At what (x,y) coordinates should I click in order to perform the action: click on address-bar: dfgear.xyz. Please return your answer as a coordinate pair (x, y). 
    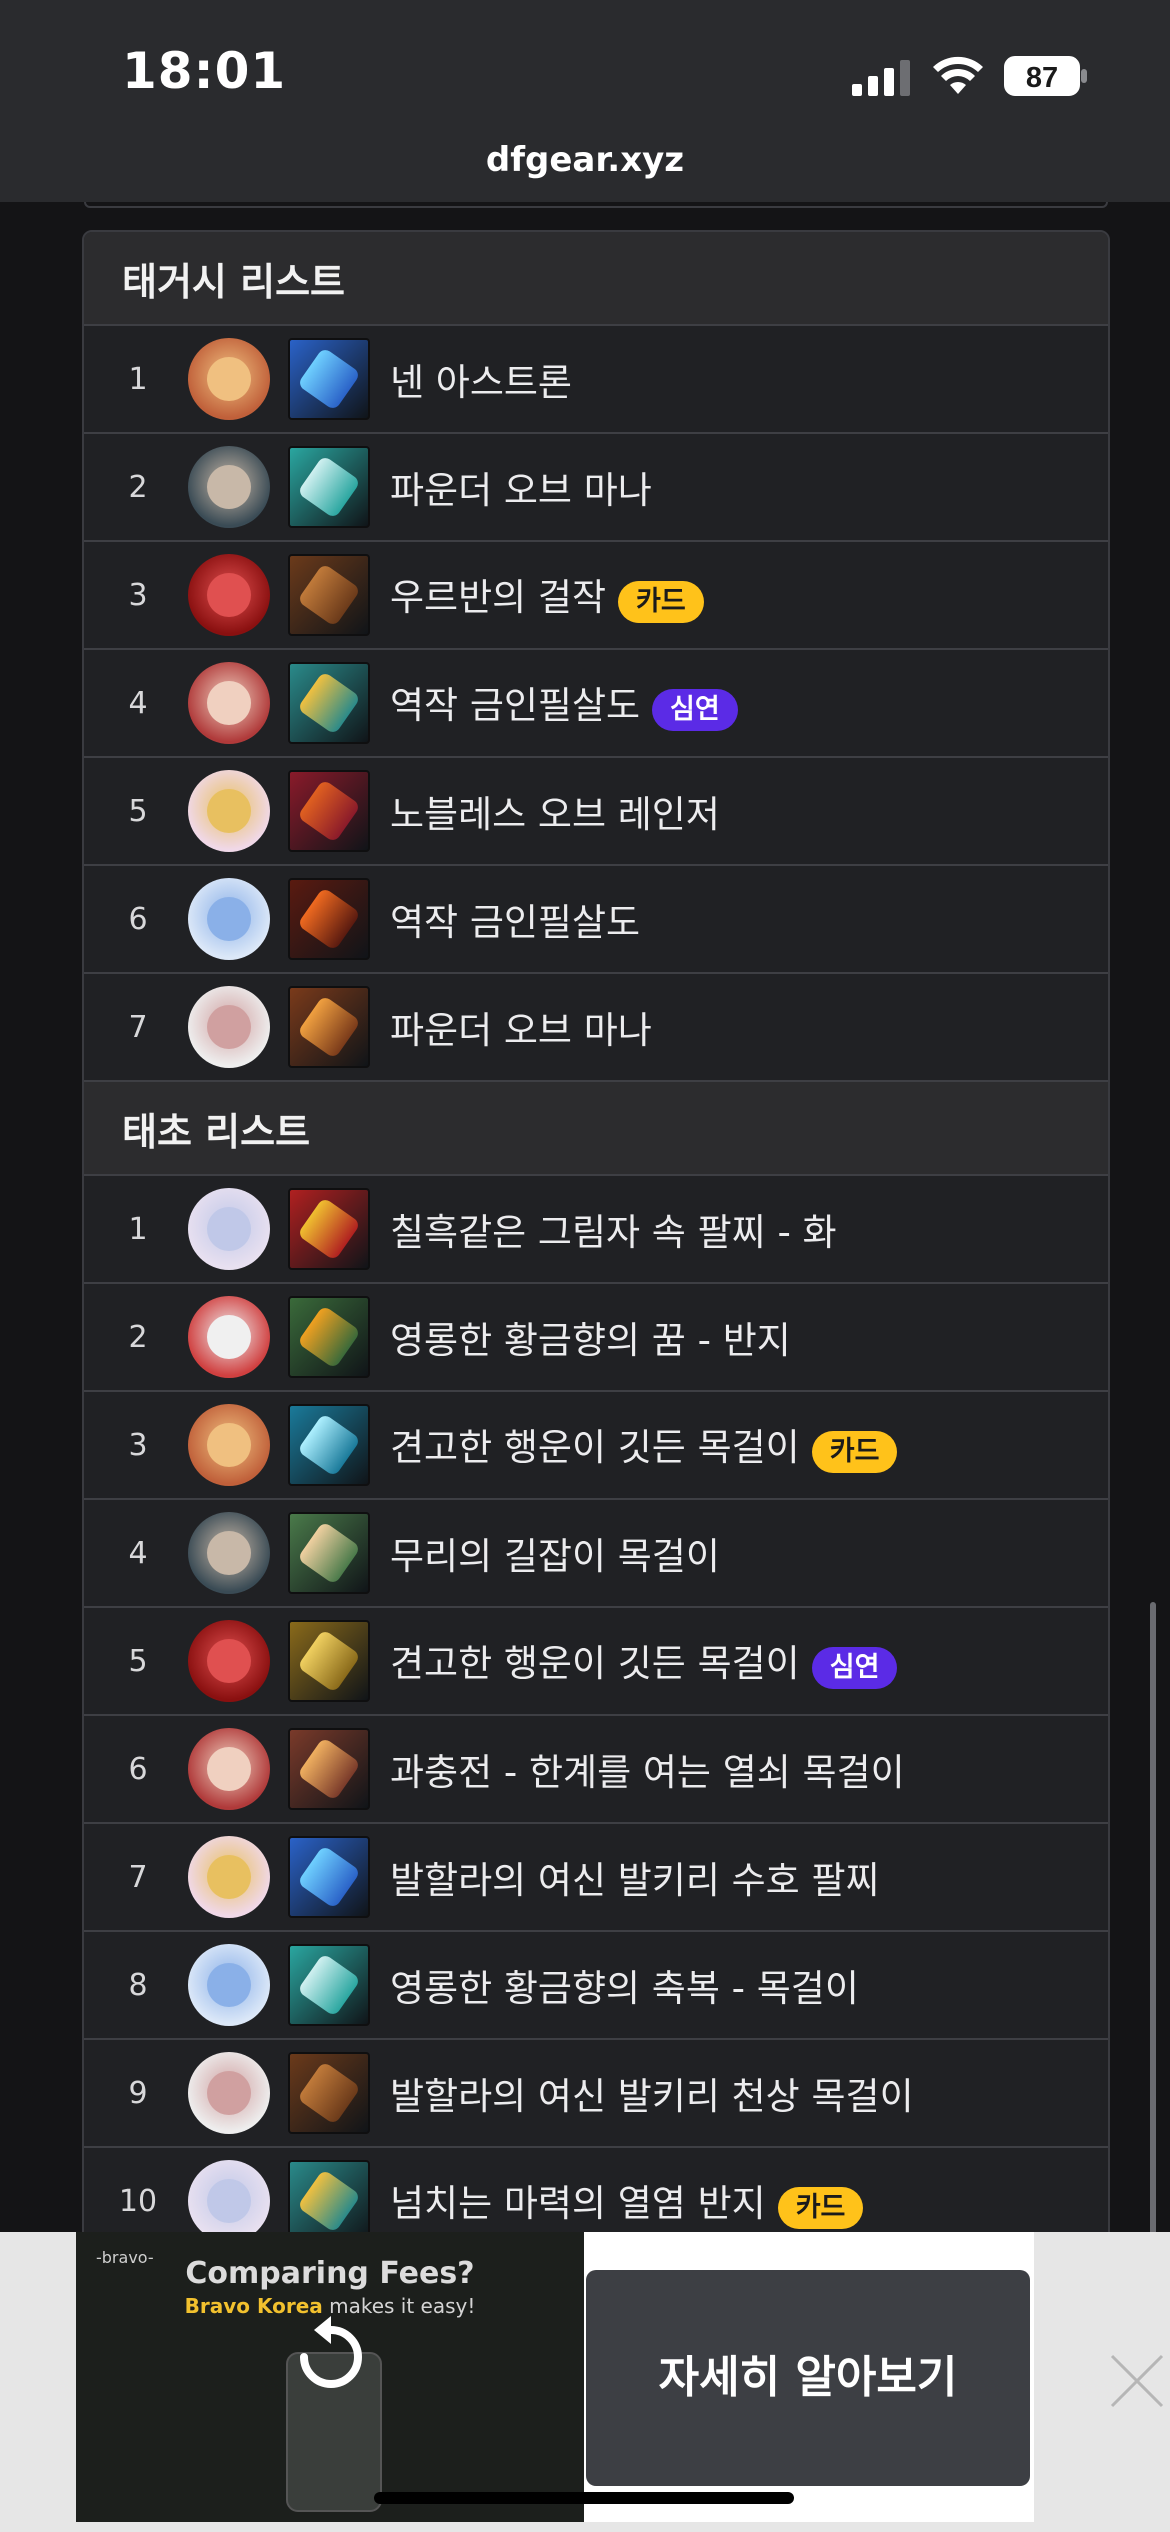
    Looking at the image, I should click on (585, 166).